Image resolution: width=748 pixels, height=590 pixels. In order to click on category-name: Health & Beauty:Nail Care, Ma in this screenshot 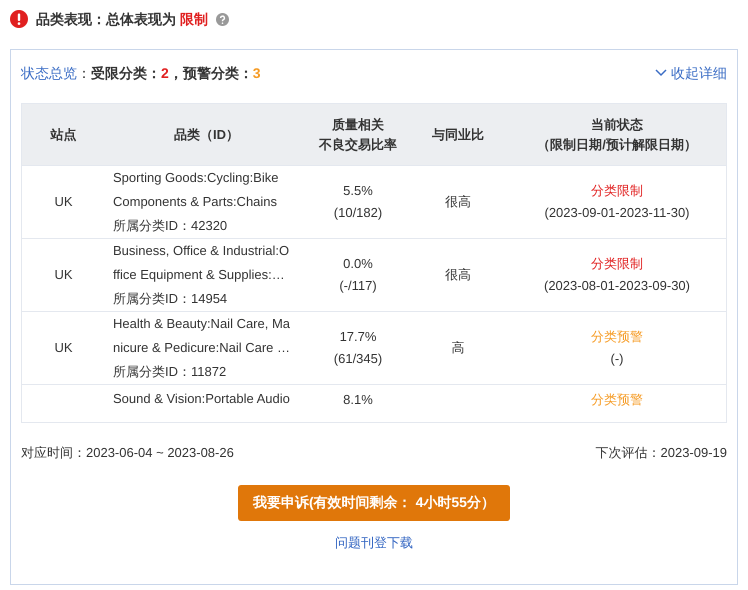, I will do `click(202, 324)`.